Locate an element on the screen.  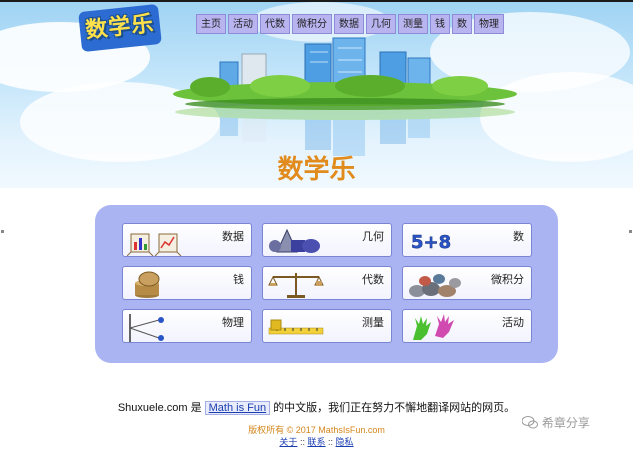
watermark-text: 希章分享 is located at coordinates (565, 423).